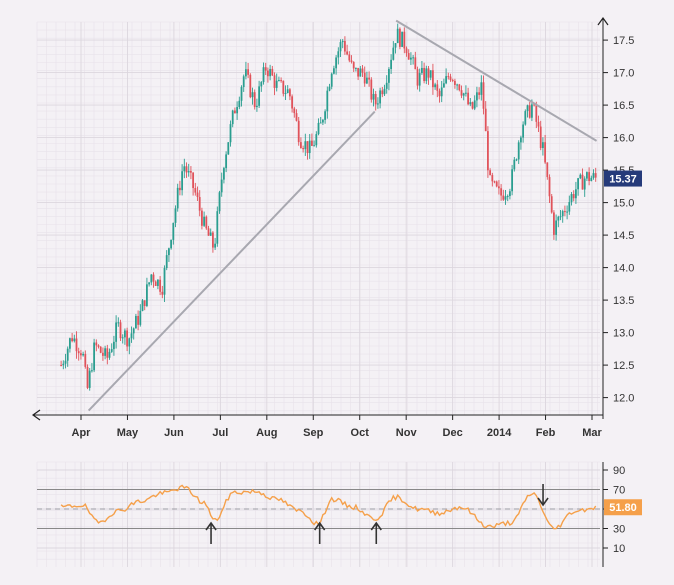  I want to click on last-price-label: 15.37, so click(623, 180).